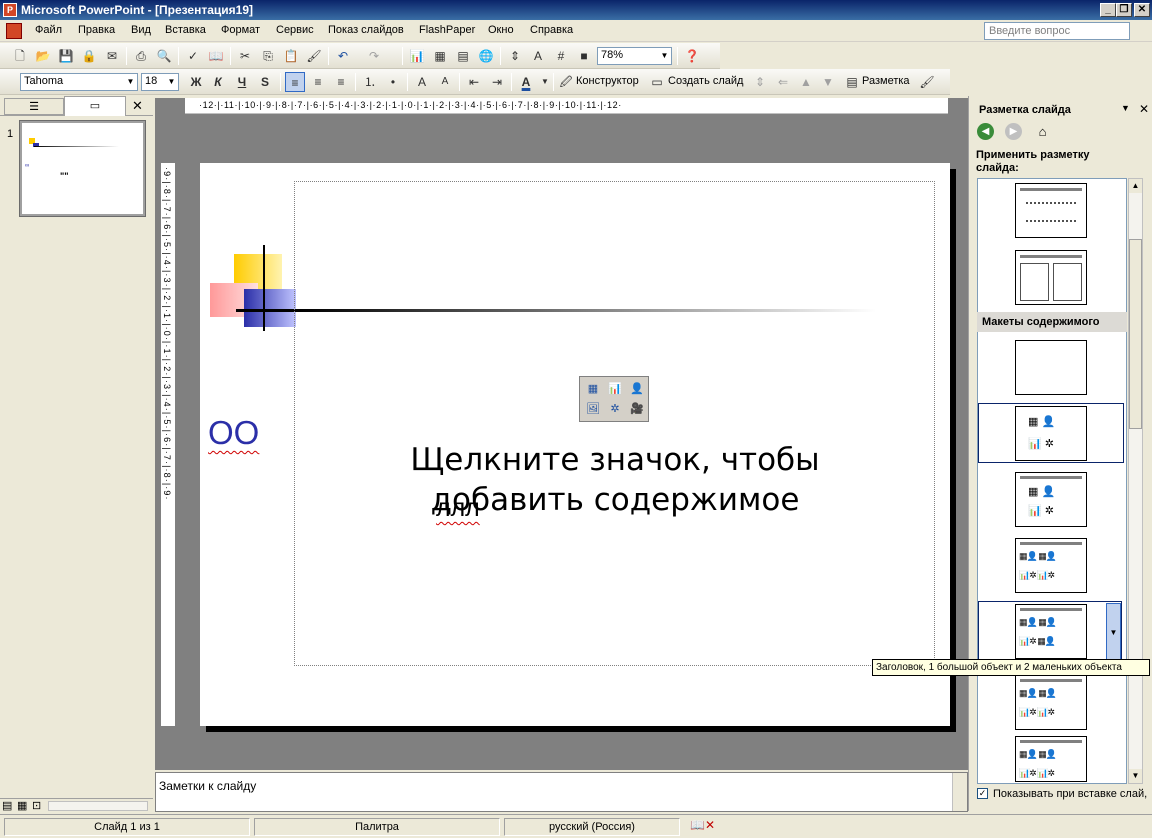 This screenshot has width=1152, height=838. I want to click on horizontal-scrollbar, so click(98, 806).